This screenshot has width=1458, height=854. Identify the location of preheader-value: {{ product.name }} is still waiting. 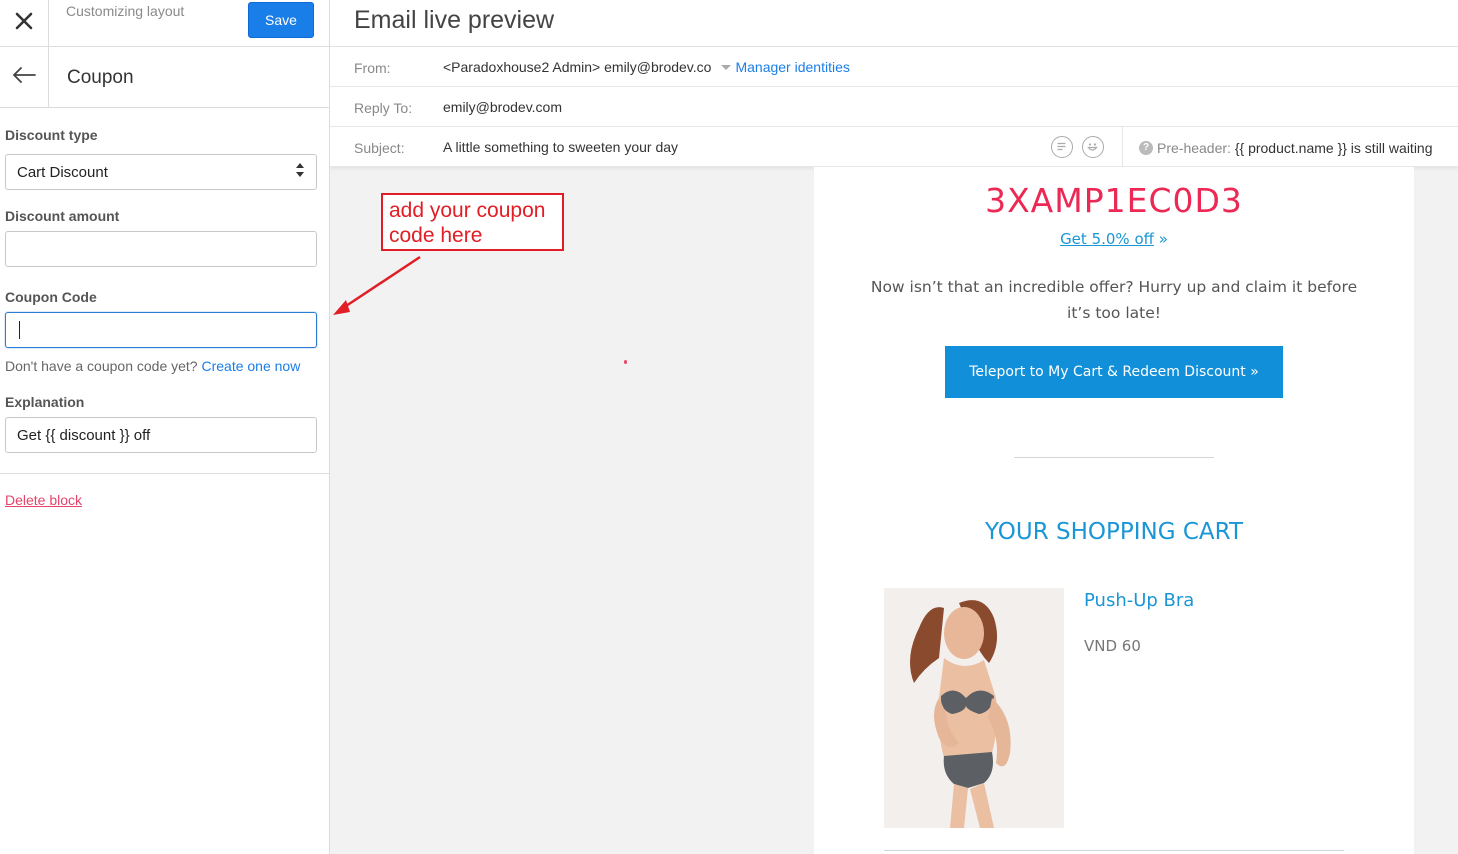
(1333, 148).